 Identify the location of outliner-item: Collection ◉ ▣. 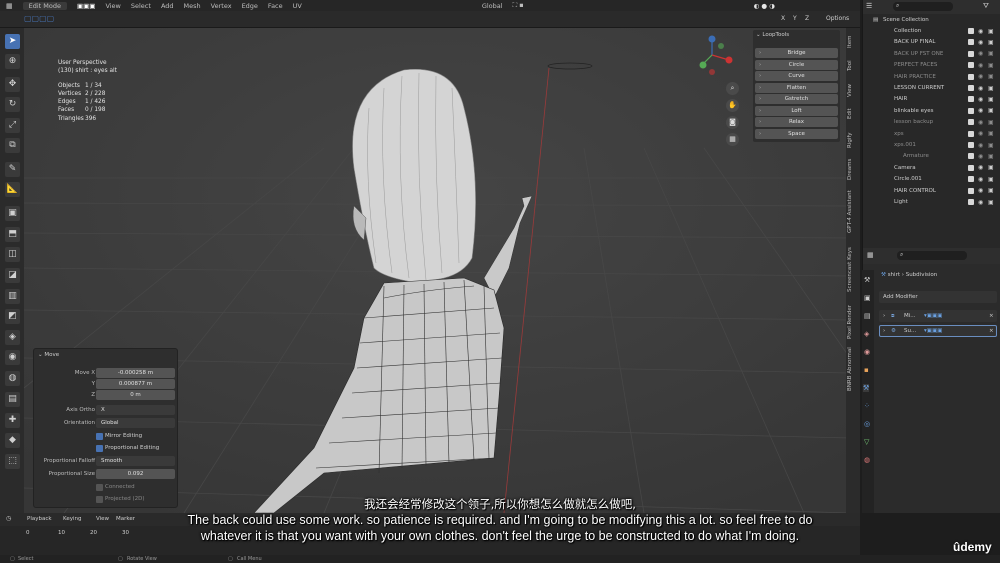
(931, 30).